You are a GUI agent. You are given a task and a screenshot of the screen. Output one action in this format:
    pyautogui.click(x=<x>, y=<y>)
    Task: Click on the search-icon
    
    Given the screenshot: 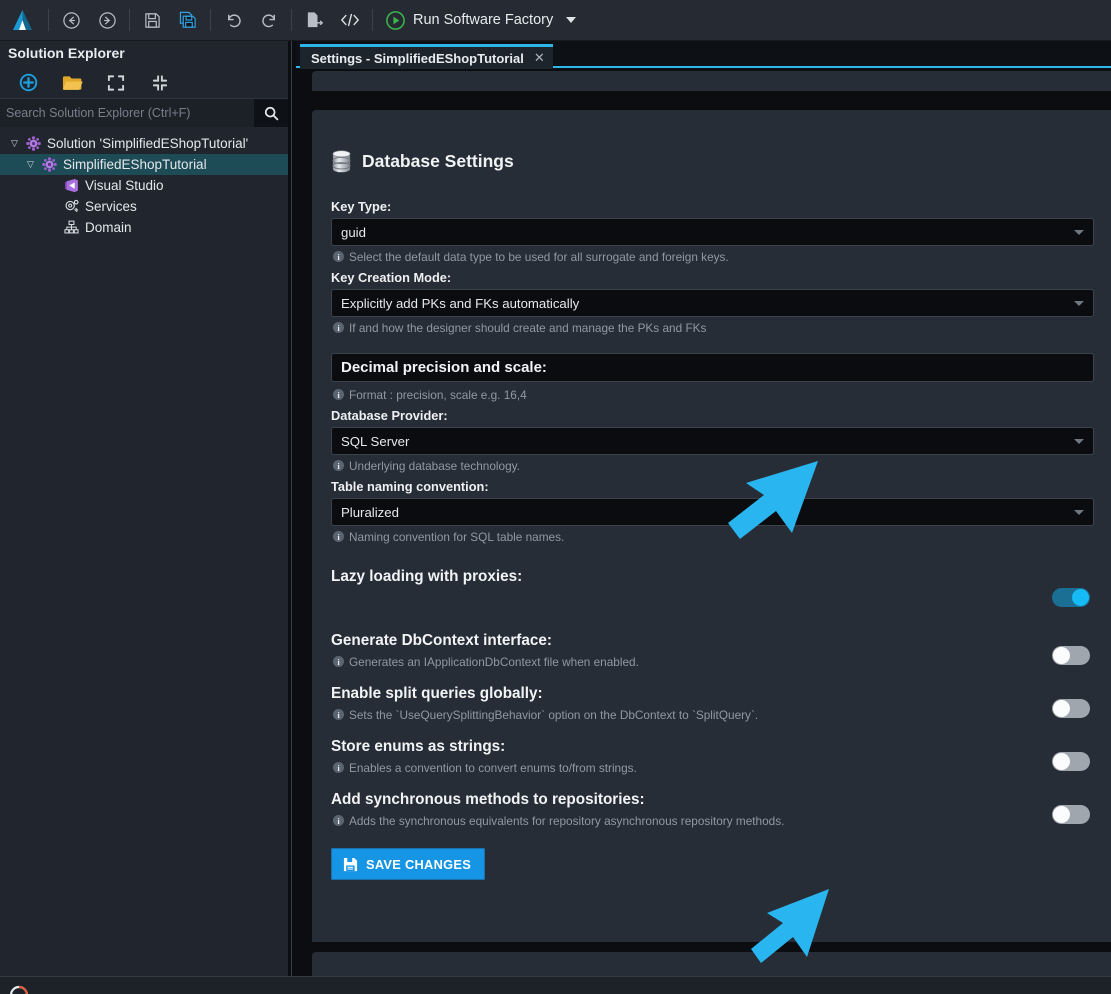 What is the action you would take?
    pyautogui.click(x=271, y=113)
    